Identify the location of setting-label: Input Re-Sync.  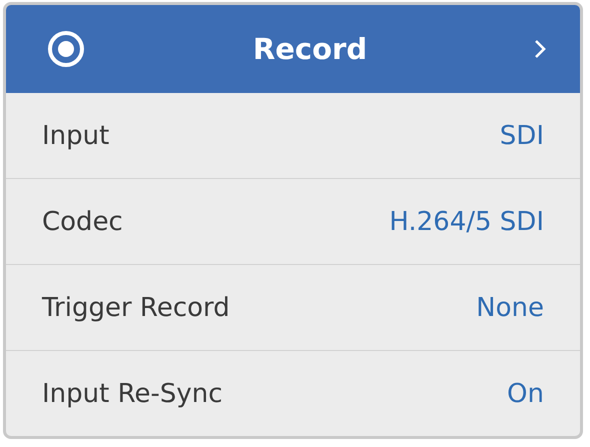
(132, 393).